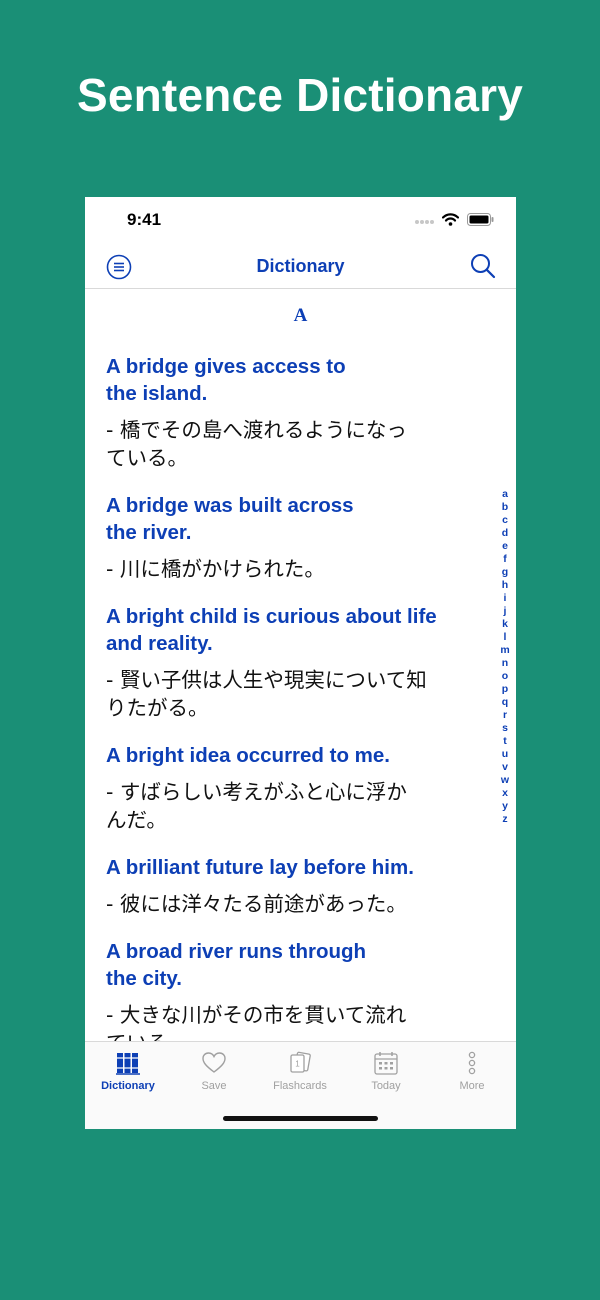 This screenshot has width=600, height=1300. I want to click on index-letter: b, so click(505, 507).